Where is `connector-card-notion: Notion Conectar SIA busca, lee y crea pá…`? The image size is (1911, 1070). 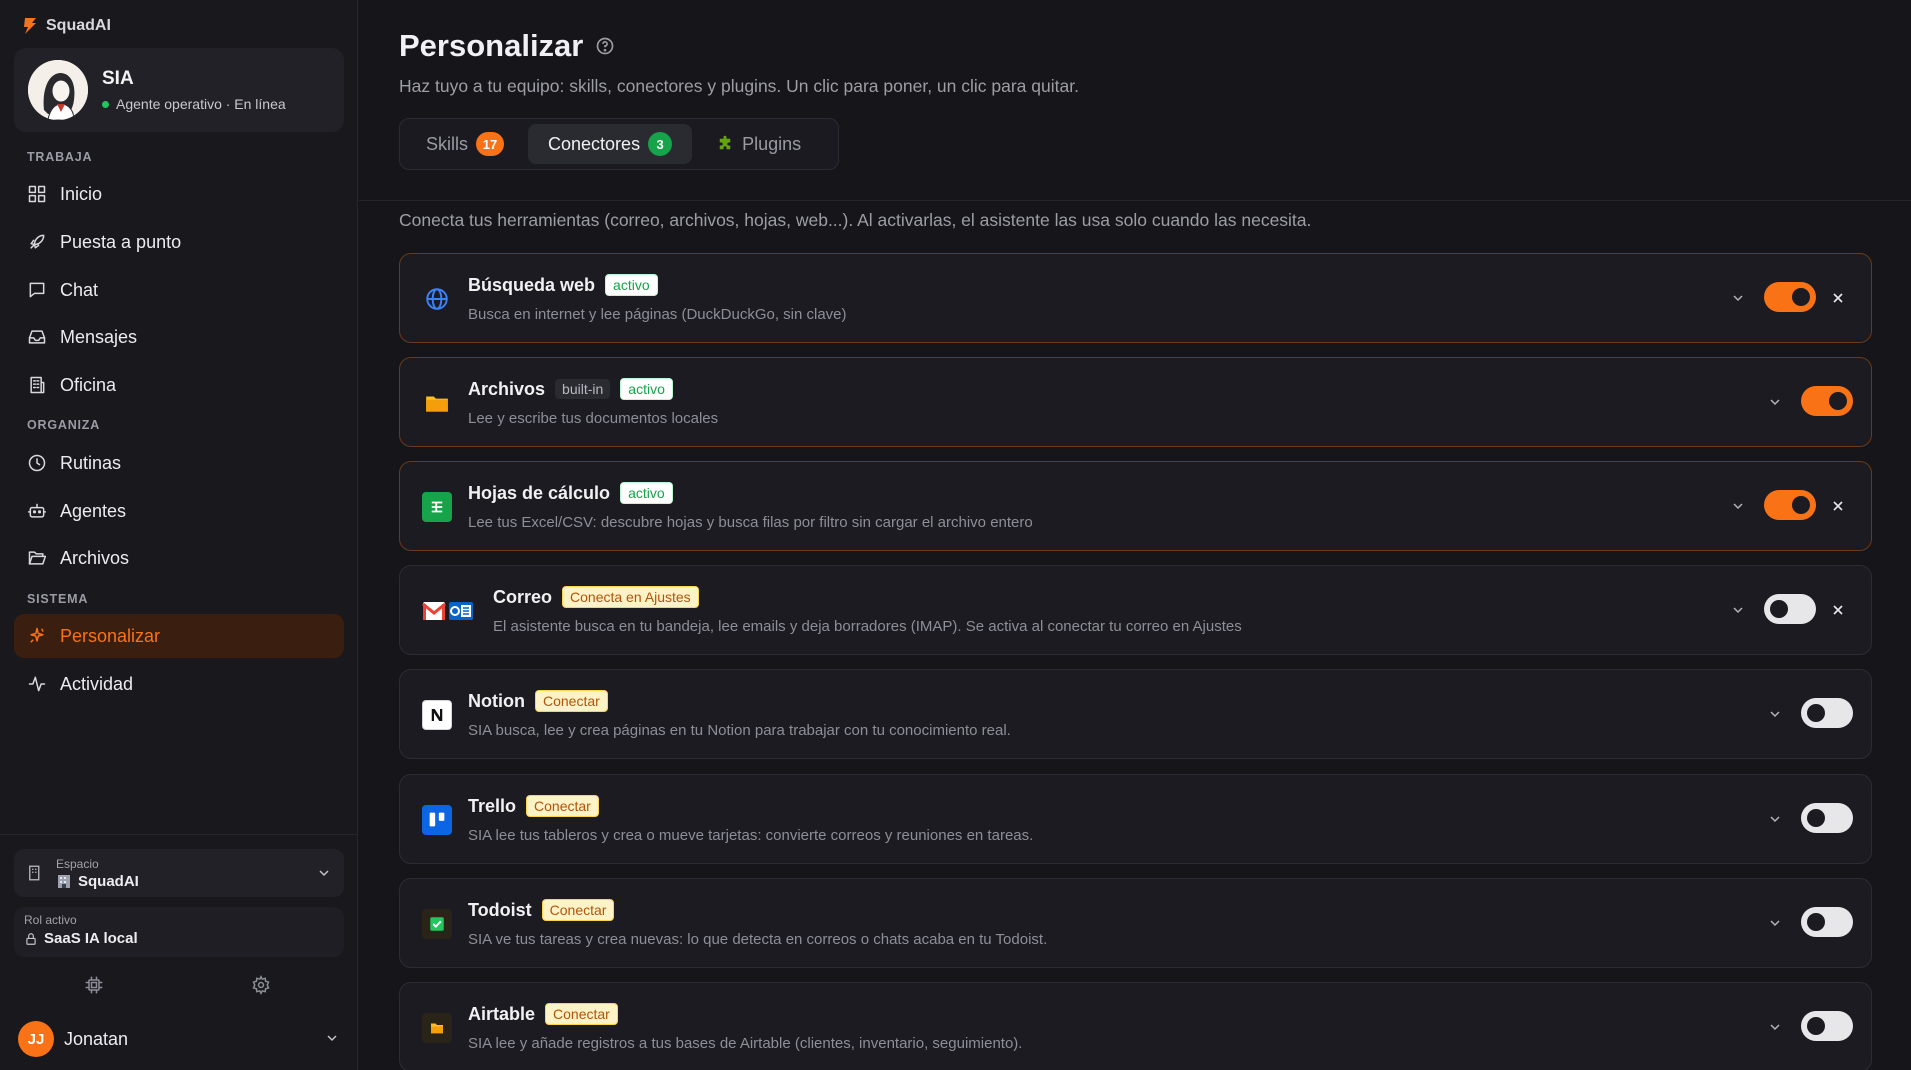 connector-card-notion: Notion Conectar SIA busca, lee y crea pá… is located at coordinates (1135, 714).